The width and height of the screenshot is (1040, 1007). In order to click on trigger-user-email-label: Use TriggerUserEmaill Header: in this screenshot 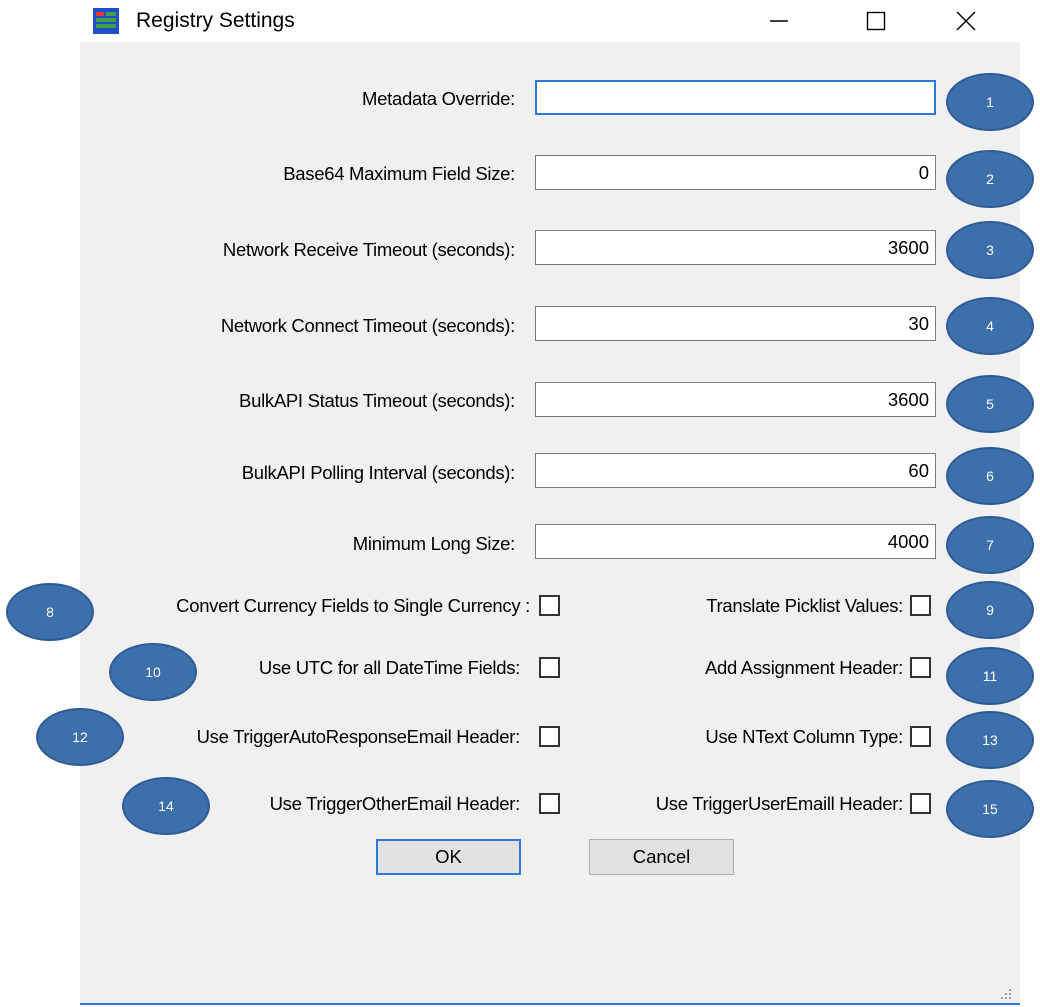, I will do `click(779, 803)`.